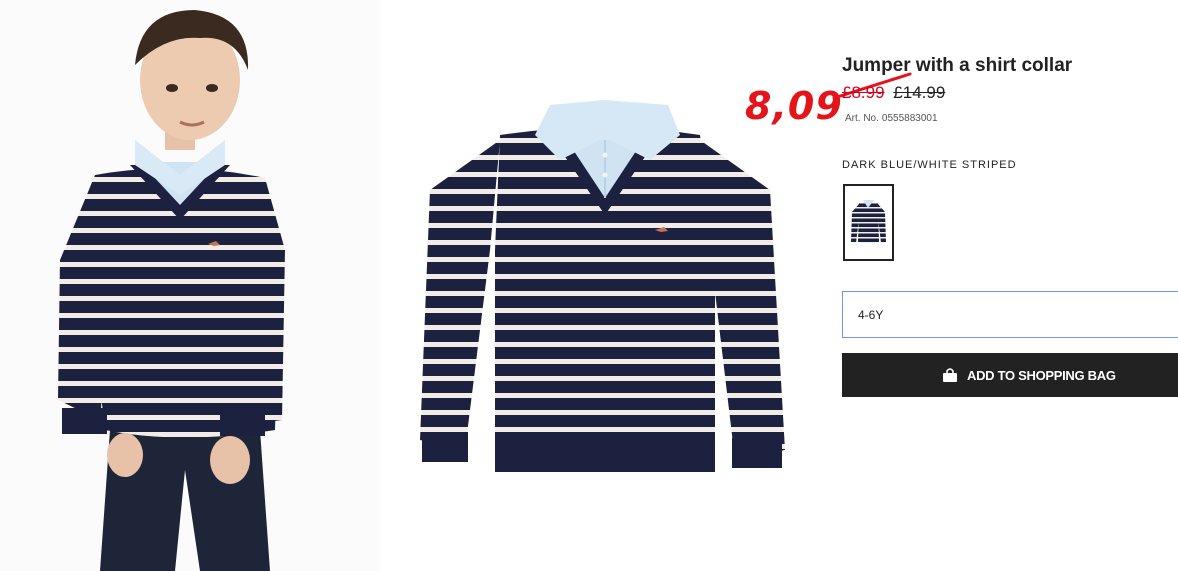 Image resolution: width=1178 pixels, height=571 pixels. Describe the element at coordinates (929, 165) in the screenshot. I see `color-label: DARK BLUE/WHITE STRIPED` at that location.